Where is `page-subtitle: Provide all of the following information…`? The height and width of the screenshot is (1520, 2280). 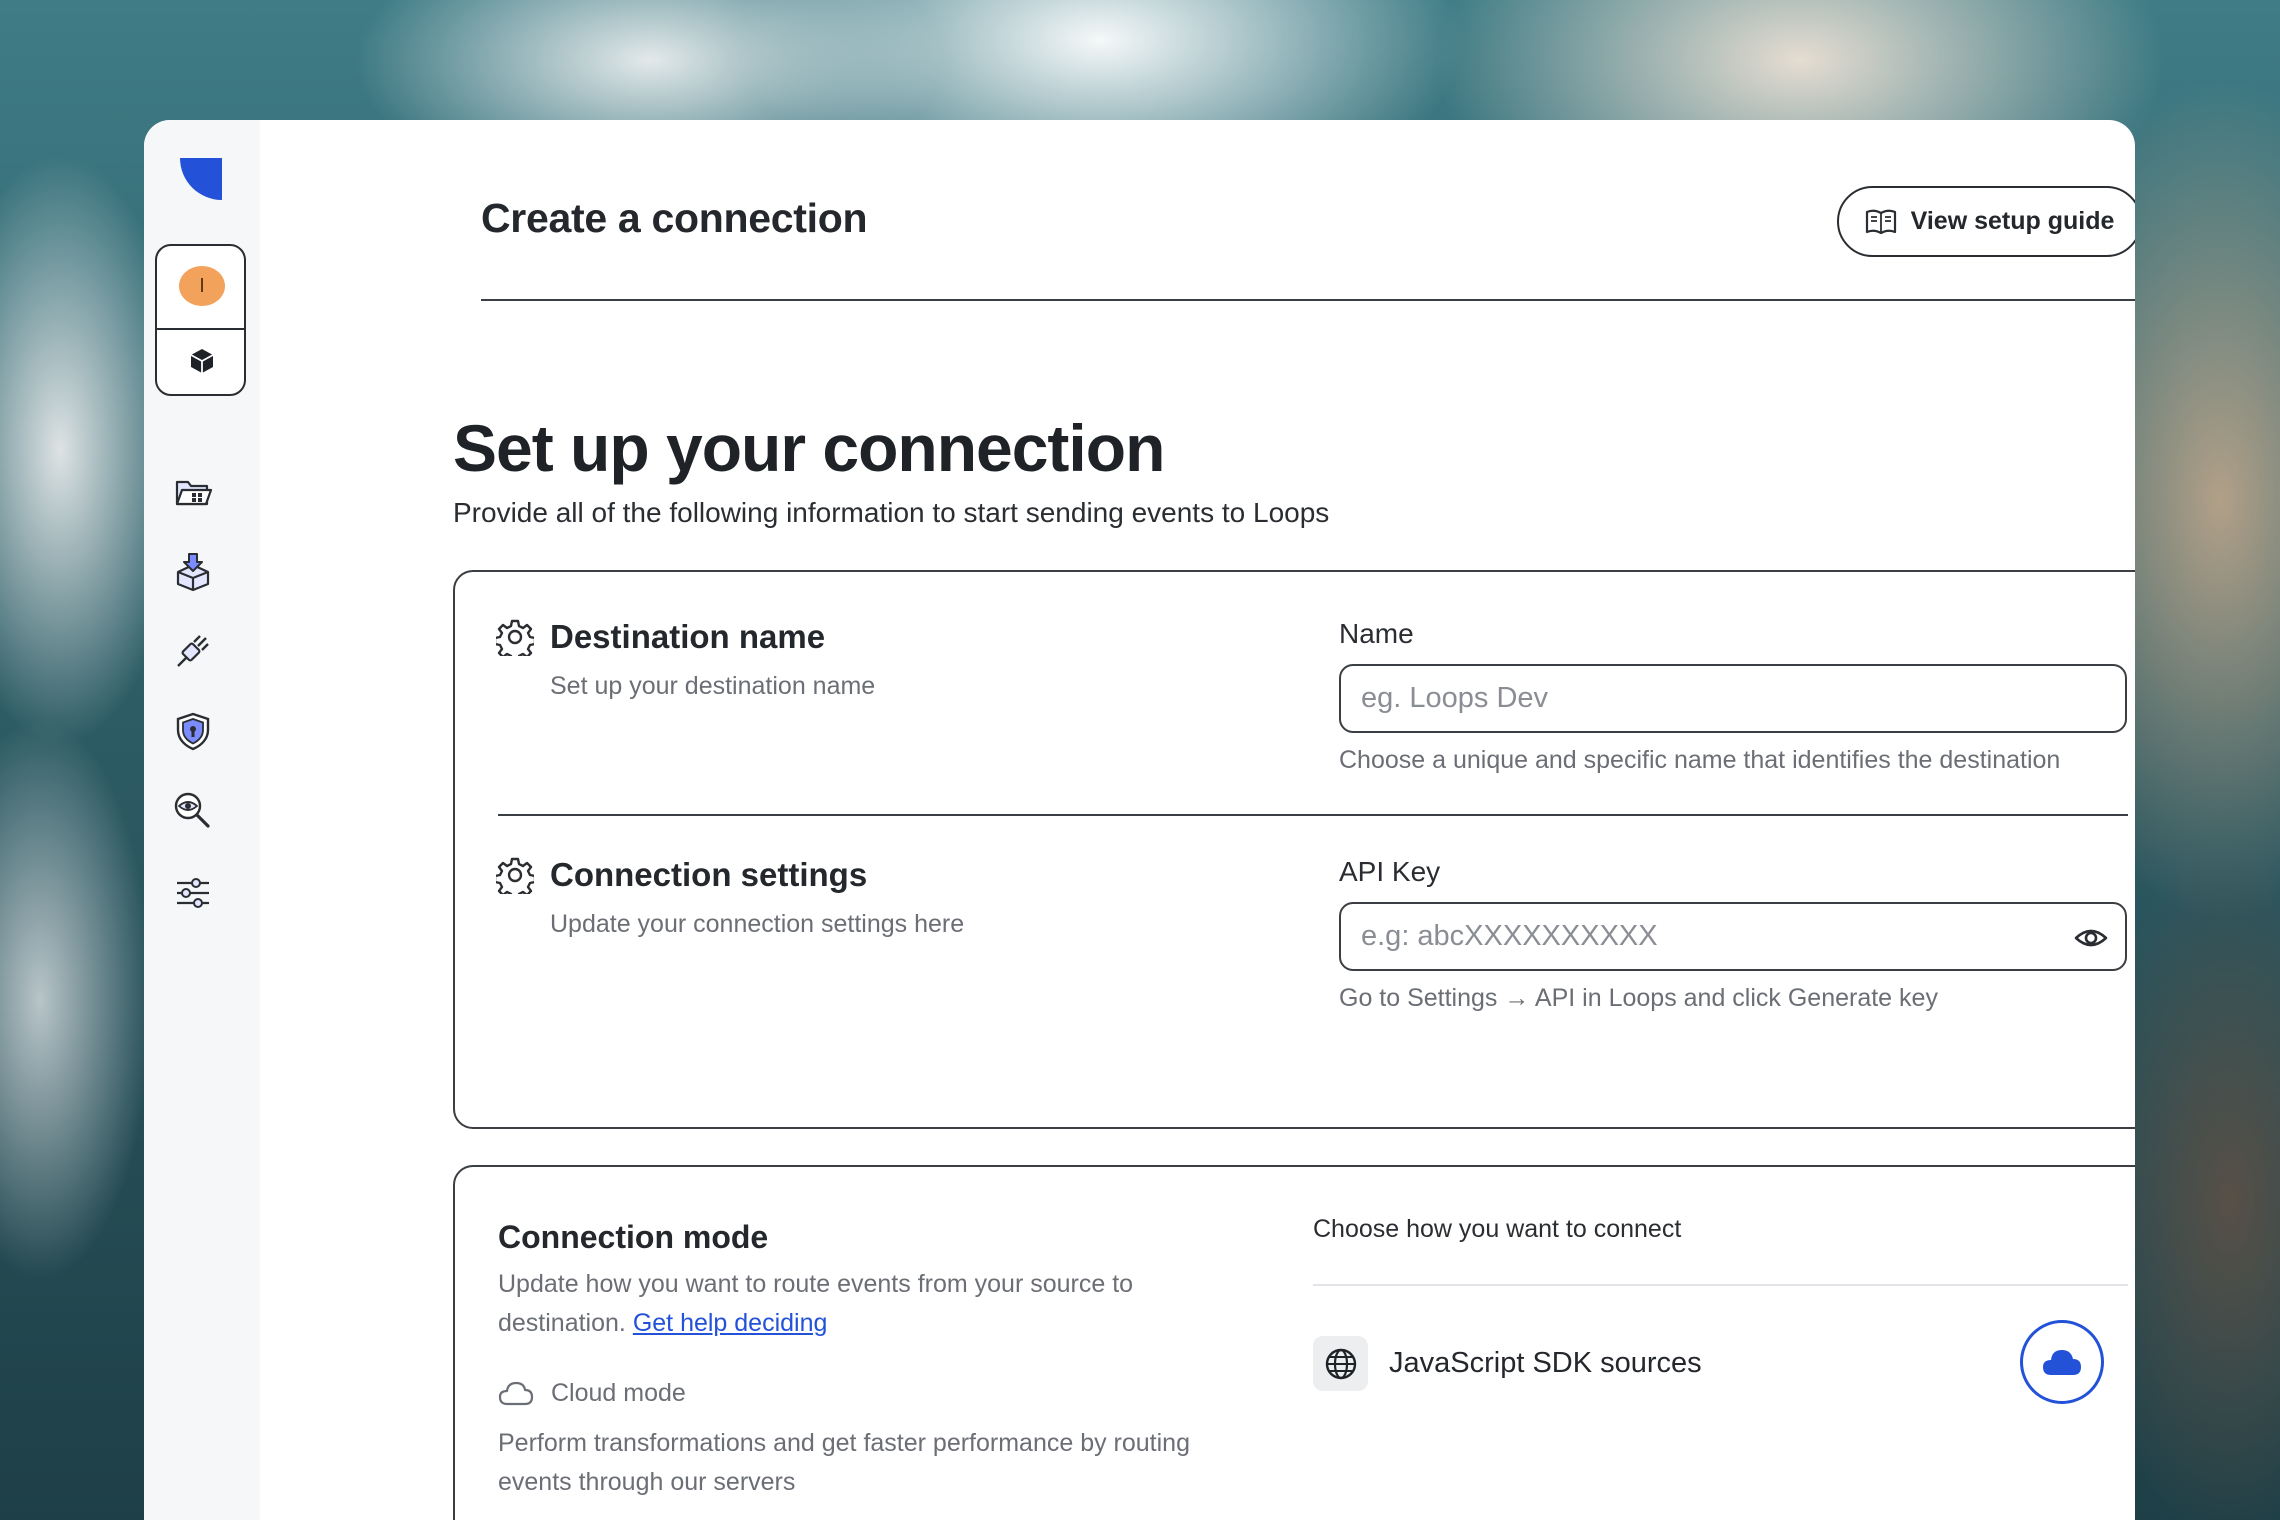
page-subtitle: Provide all of the following information… is located at coordinates (891, 512).